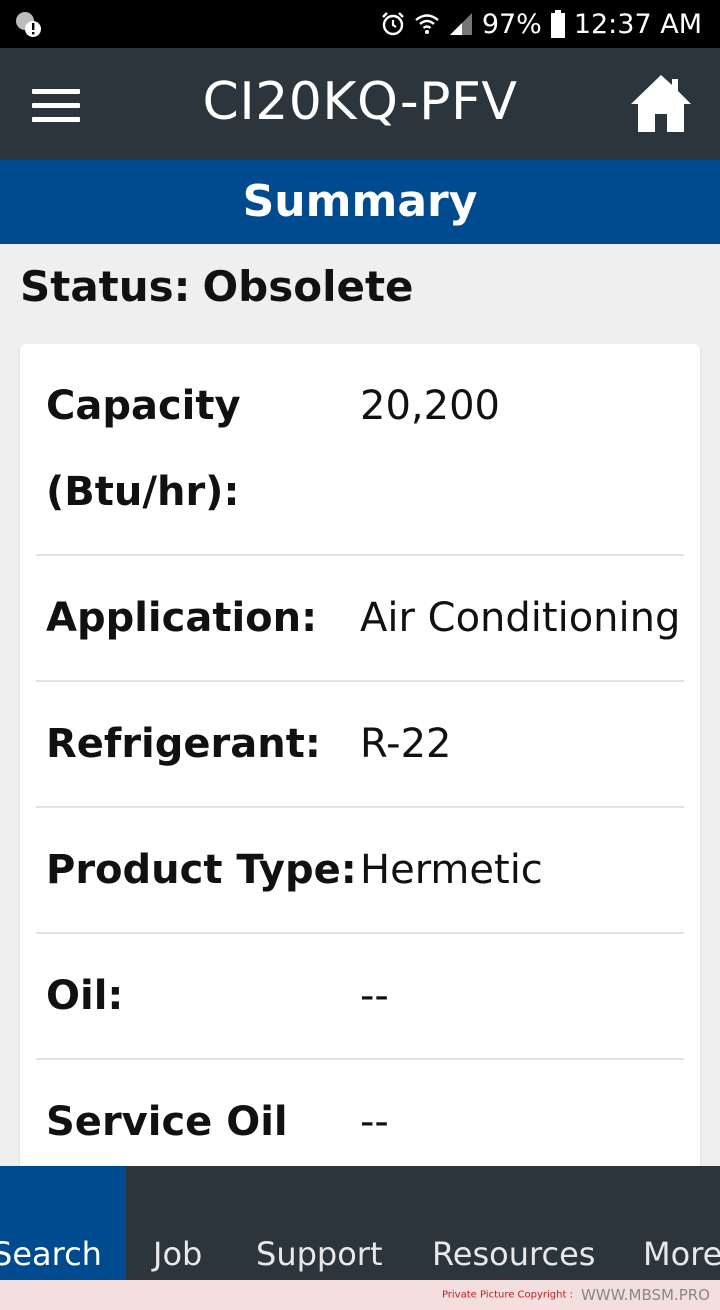  I want to click on home-icon, so click(661, 103).